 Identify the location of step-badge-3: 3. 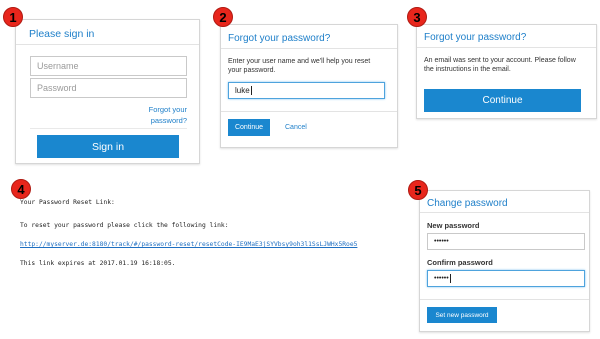
(417, 17).